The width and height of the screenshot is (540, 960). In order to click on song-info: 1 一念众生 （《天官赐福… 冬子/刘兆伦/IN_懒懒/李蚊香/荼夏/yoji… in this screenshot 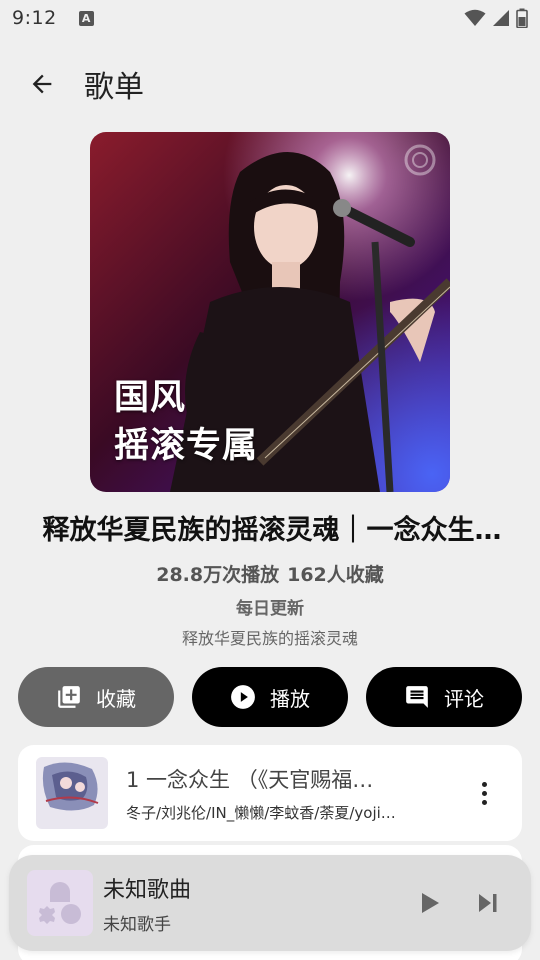, I will do `click(286, 793)`.